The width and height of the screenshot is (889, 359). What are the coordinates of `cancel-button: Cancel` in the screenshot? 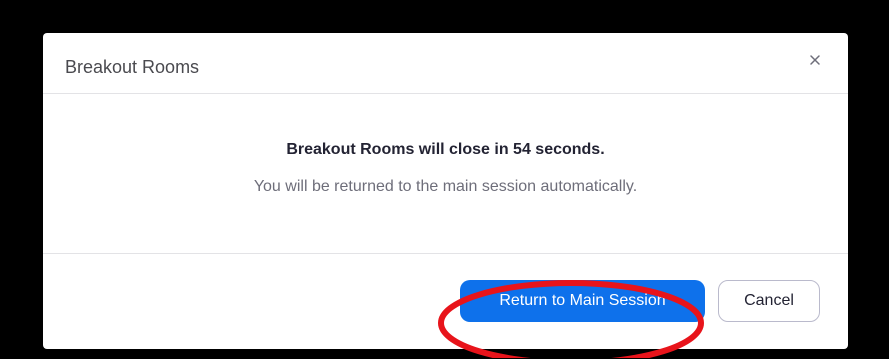 It's located at (769, 301).